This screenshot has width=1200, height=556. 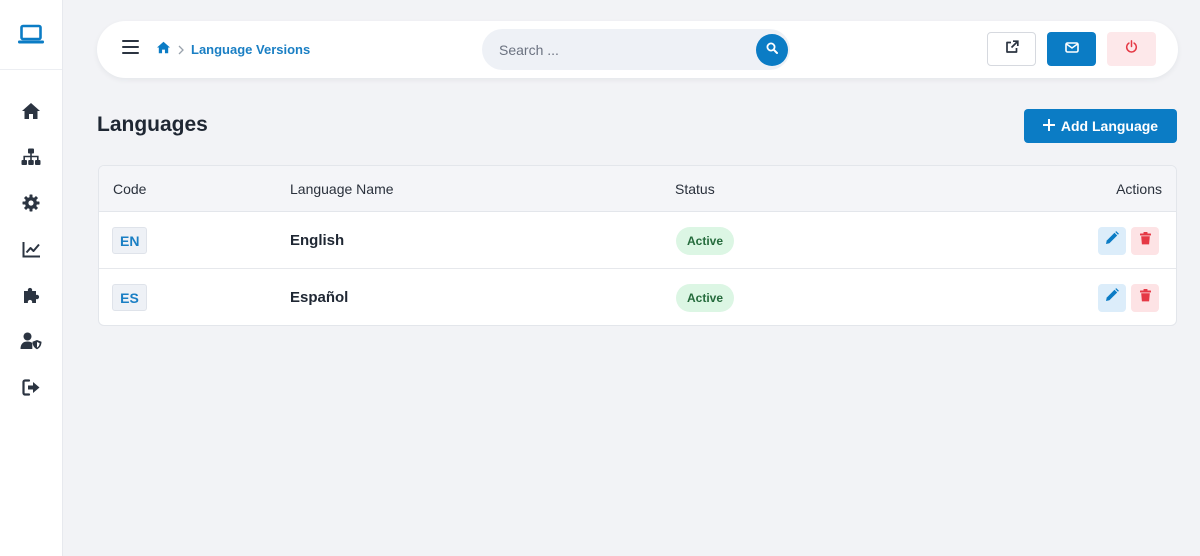 I want to click on sidebar-item-users, so click(x=31, y=341).